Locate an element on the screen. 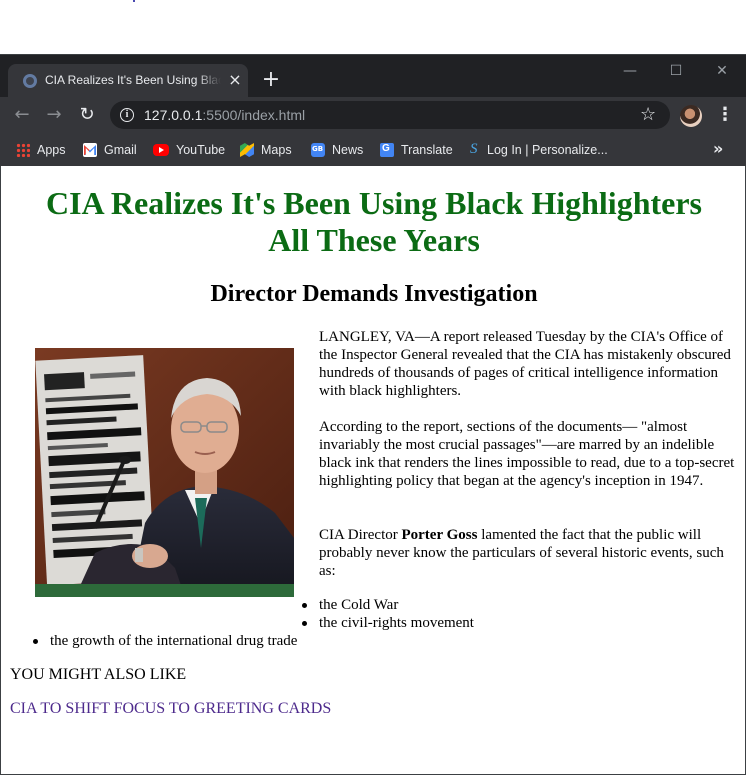 Image resolution: width=746 pixels, height=775 pixels. bookmark-gmail: Gmail is located at coordinates (110, 150).